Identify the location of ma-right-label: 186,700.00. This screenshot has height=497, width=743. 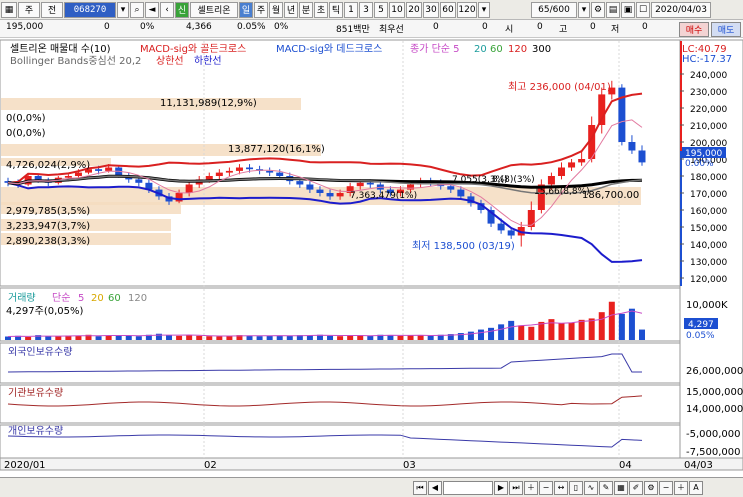
(610, 195).